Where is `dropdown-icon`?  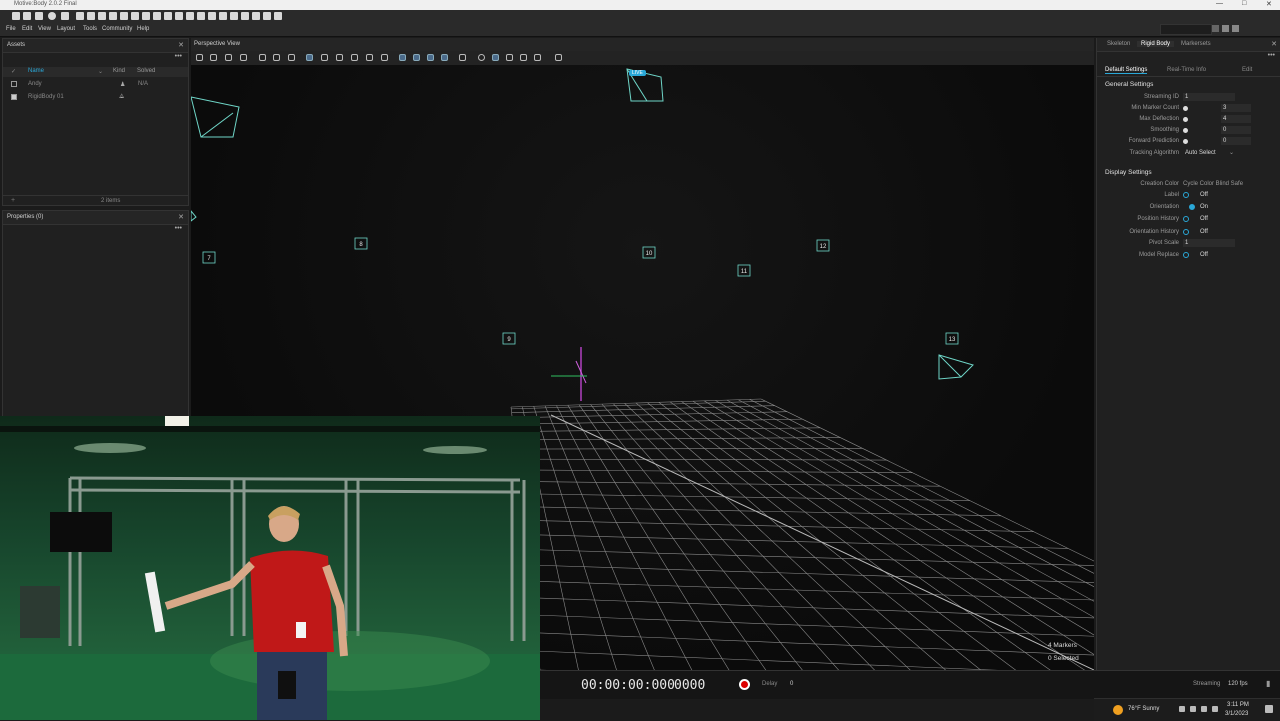 dropdown-icon is located at coordinates (1215, 28).